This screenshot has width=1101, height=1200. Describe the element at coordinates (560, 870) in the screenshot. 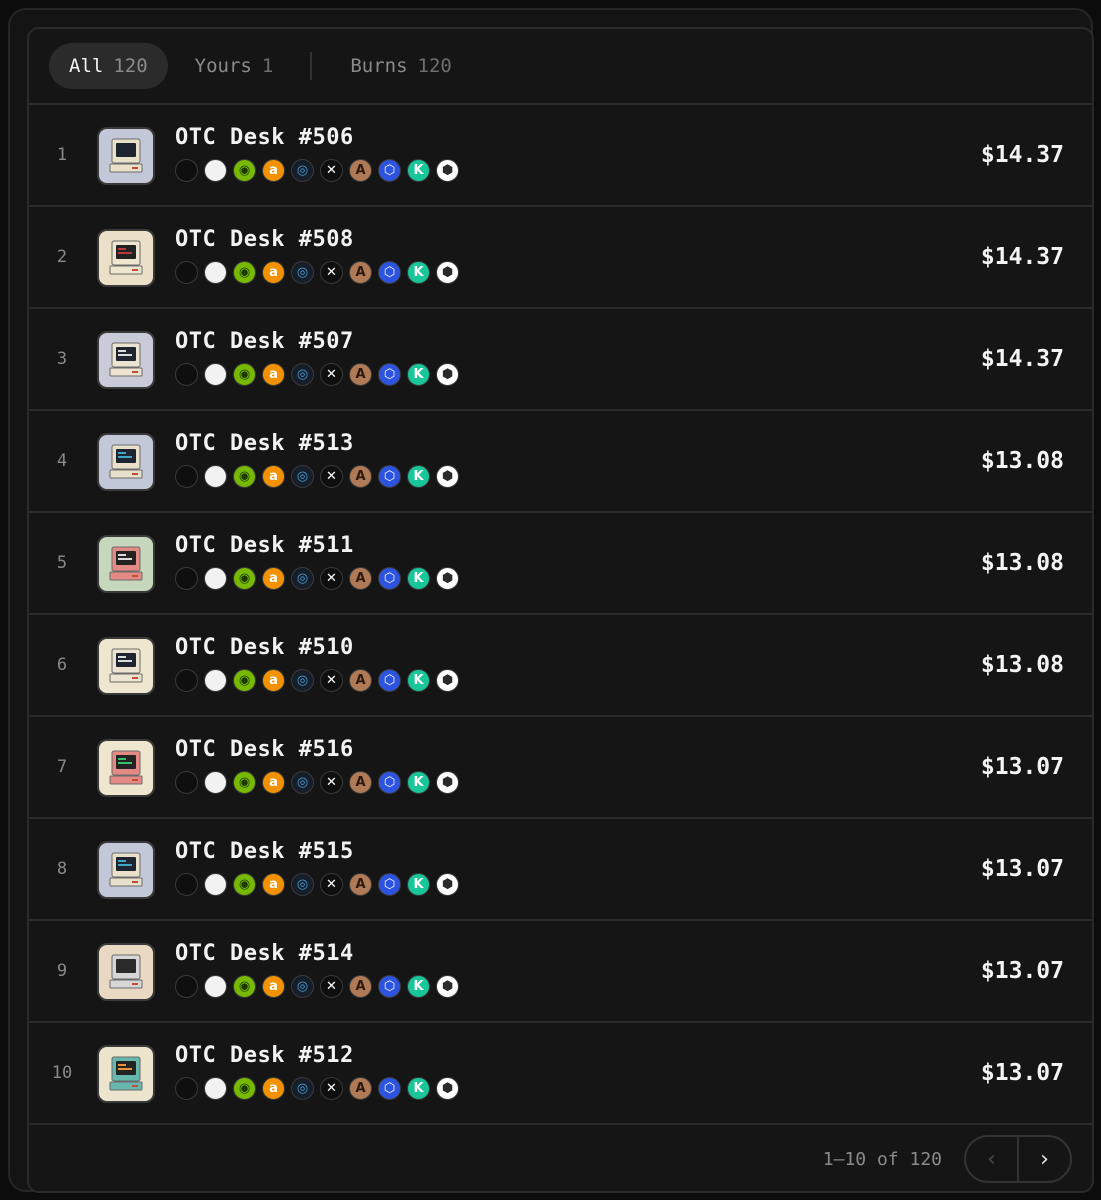

I see `table-row: 8 OTC Desk #515 ◉ a ◎ ✕ A ⬡ K ⬢ $13.07` at that location.